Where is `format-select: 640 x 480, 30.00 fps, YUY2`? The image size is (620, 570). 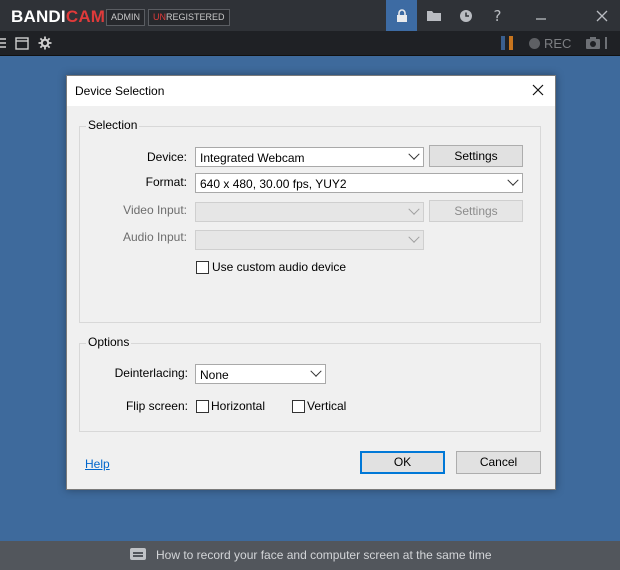
format-select: 640 x 480, 30.00 fps, YUY2 is located at coordinates (359, 183).